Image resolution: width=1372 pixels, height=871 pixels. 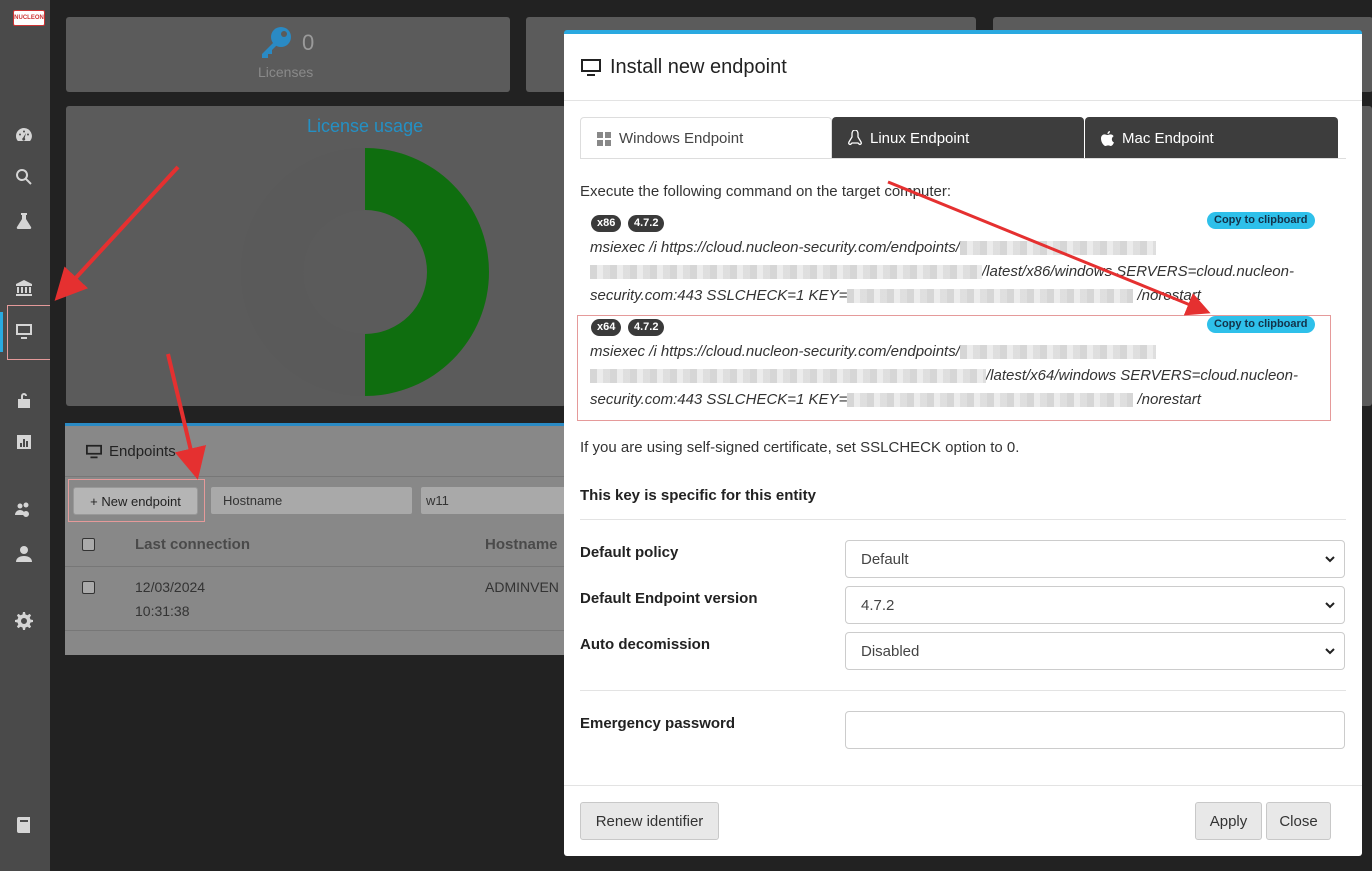 I want to click on new-endpoint-button: + New endpoint, so click(x=135, y=501).